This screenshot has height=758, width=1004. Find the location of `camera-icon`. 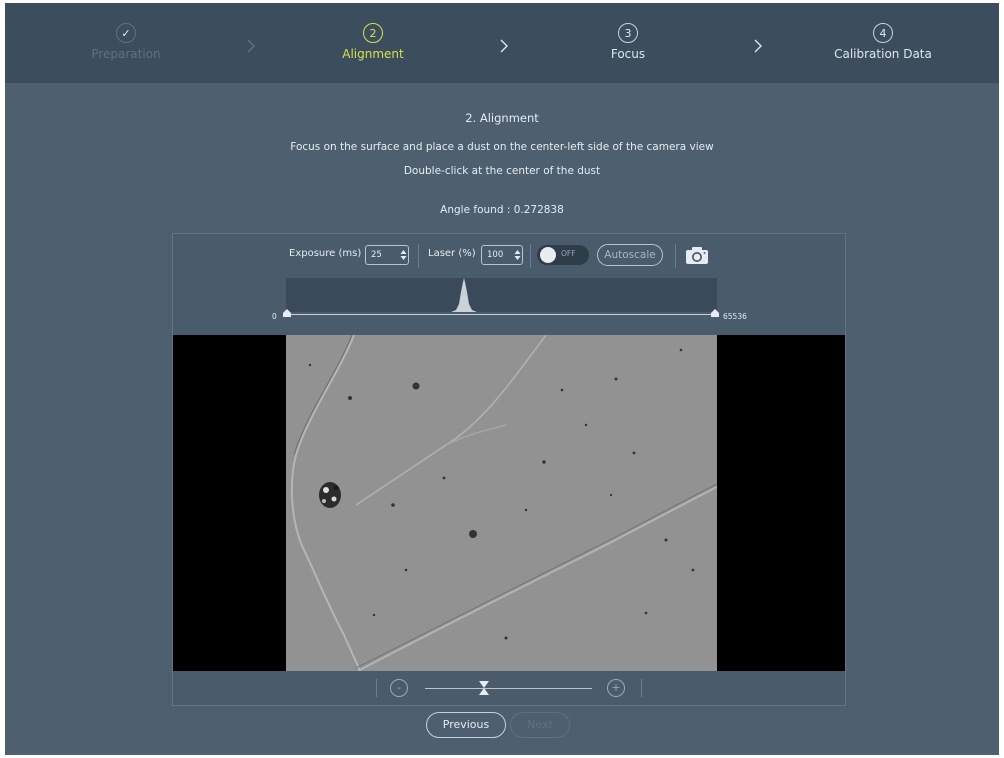

camera-icon is located at coordinates (697, 255).